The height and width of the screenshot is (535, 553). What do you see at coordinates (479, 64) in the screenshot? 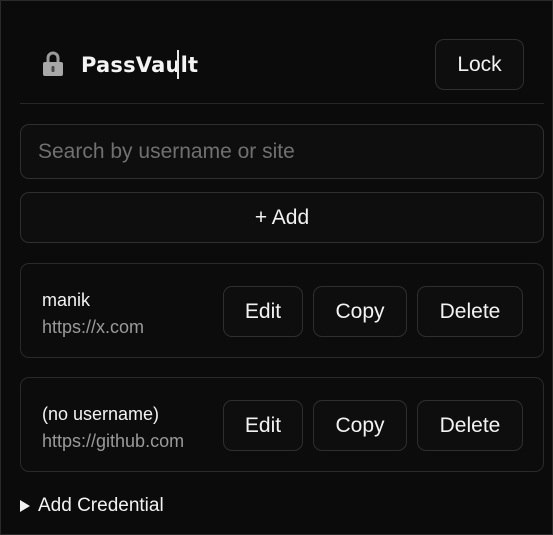
I see `lock-button: Lock` at bounding box center [479, 64].